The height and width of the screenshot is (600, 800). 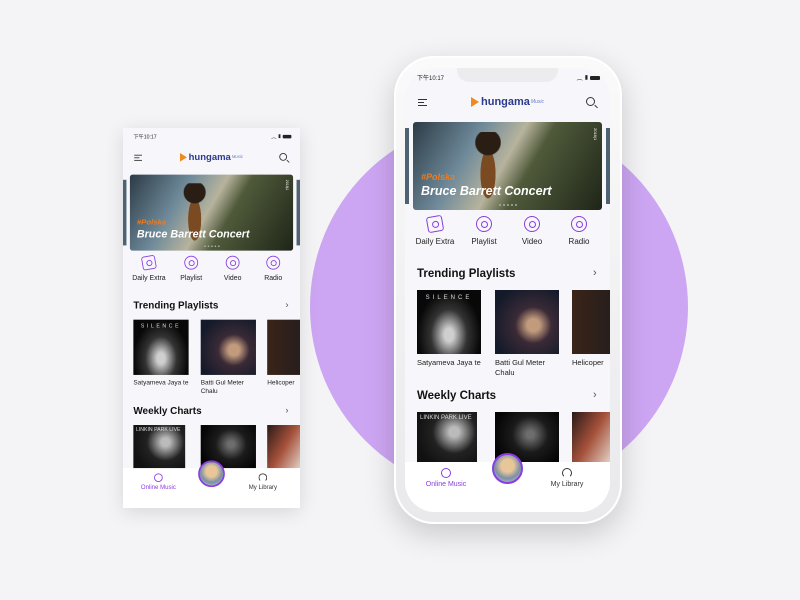 What do you see at coordinates (446, 418) in the screenshot?
I see `cover-text: LINKIN PARK LIVE` at bounding box center [446, 418].